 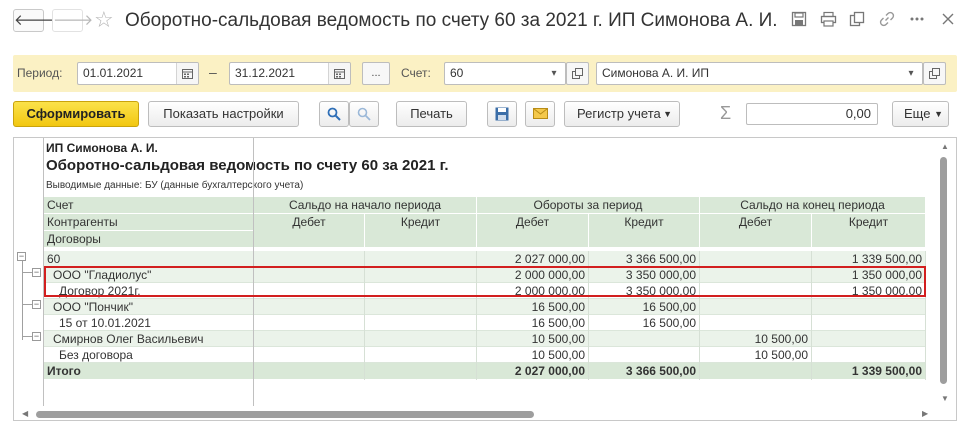 What do you see at coordinates (148, 339) in the screenshot?
I see `row-label: Смирнов Олег Васильевич` at bounding box center [148, 339].